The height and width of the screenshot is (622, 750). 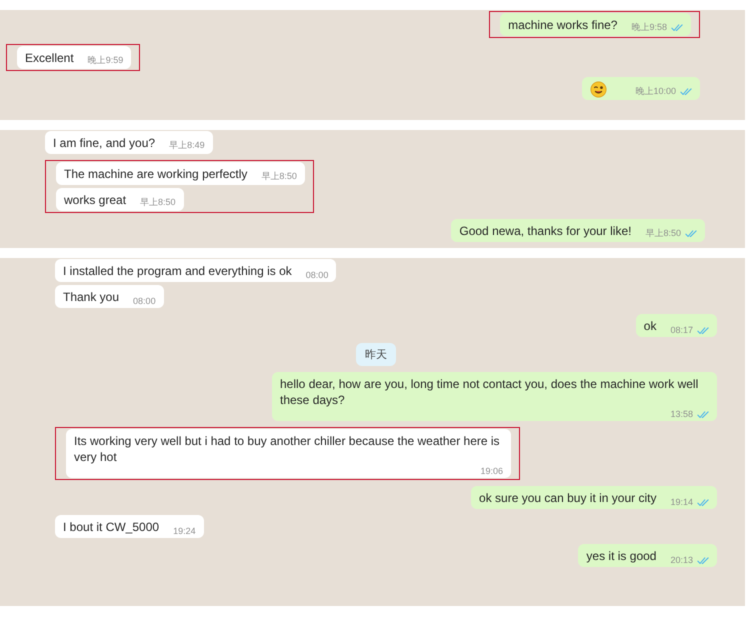 I want to click on message-text: ok sure you can buy it in your city, so click(x=567, y=498).